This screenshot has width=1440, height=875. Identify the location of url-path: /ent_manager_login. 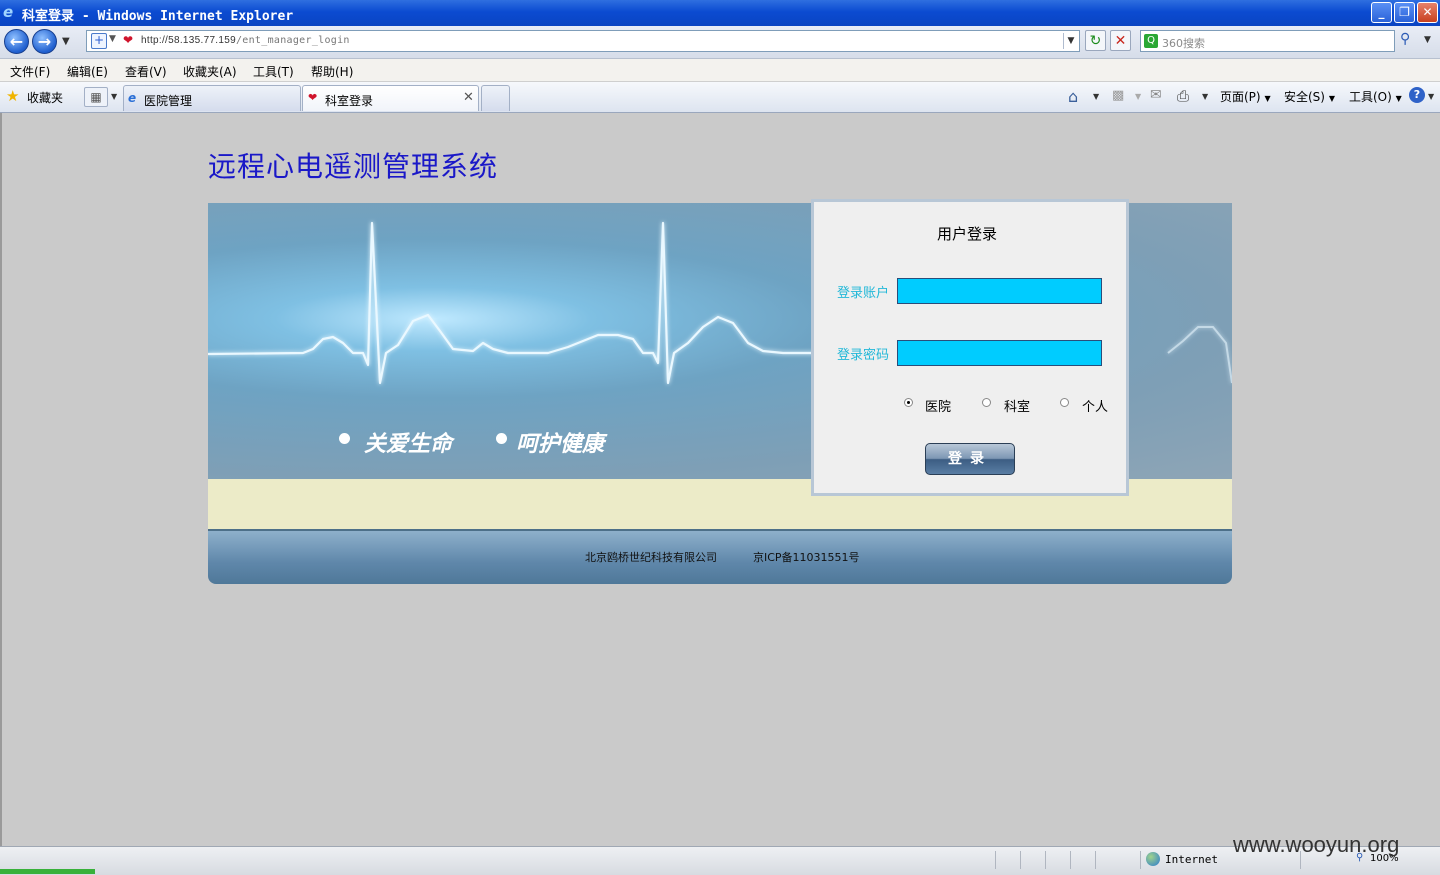
(292, 40).